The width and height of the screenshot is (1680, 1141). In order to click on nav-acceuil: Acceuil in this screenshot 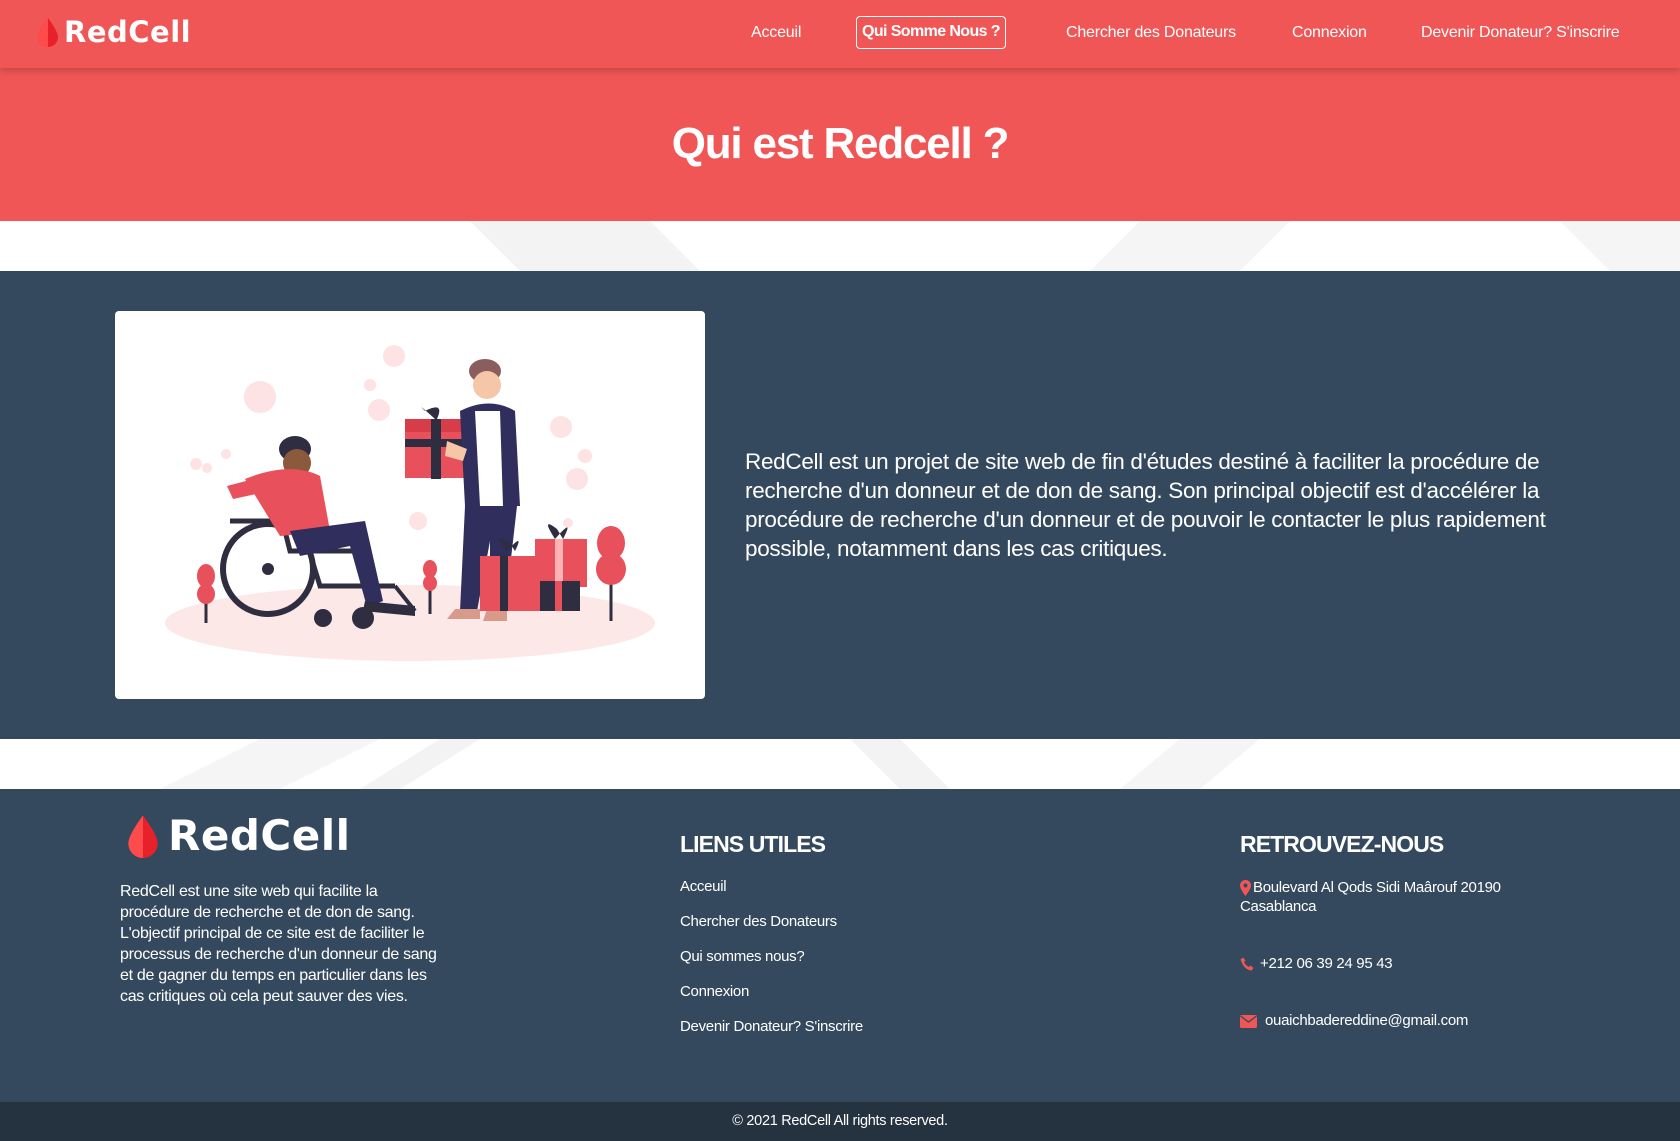, I will do `click(776, 34)`.